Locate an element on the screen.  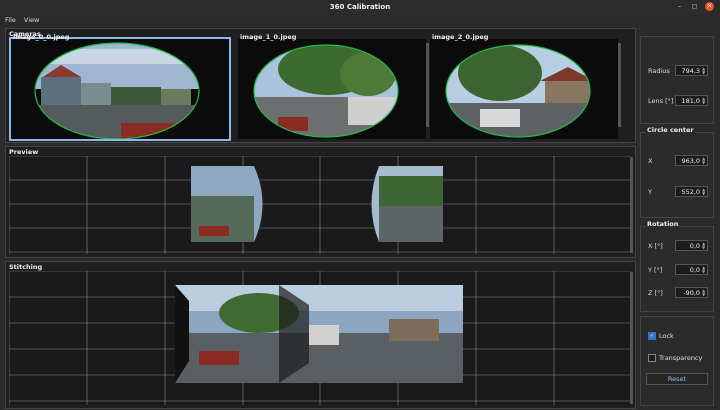
camera-tile-1: image_1_0.jpeg is located at coordinates (333, 86).